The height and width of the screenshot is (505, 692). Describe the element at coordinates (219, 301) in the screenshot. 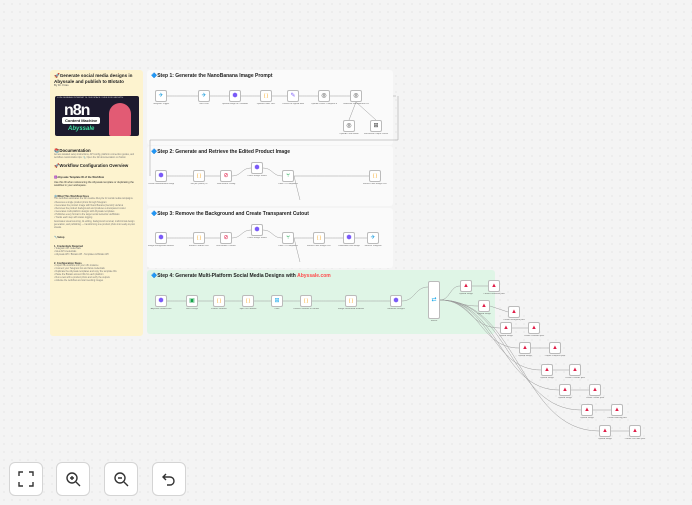

I see `step4-node-3: { }` at that location.